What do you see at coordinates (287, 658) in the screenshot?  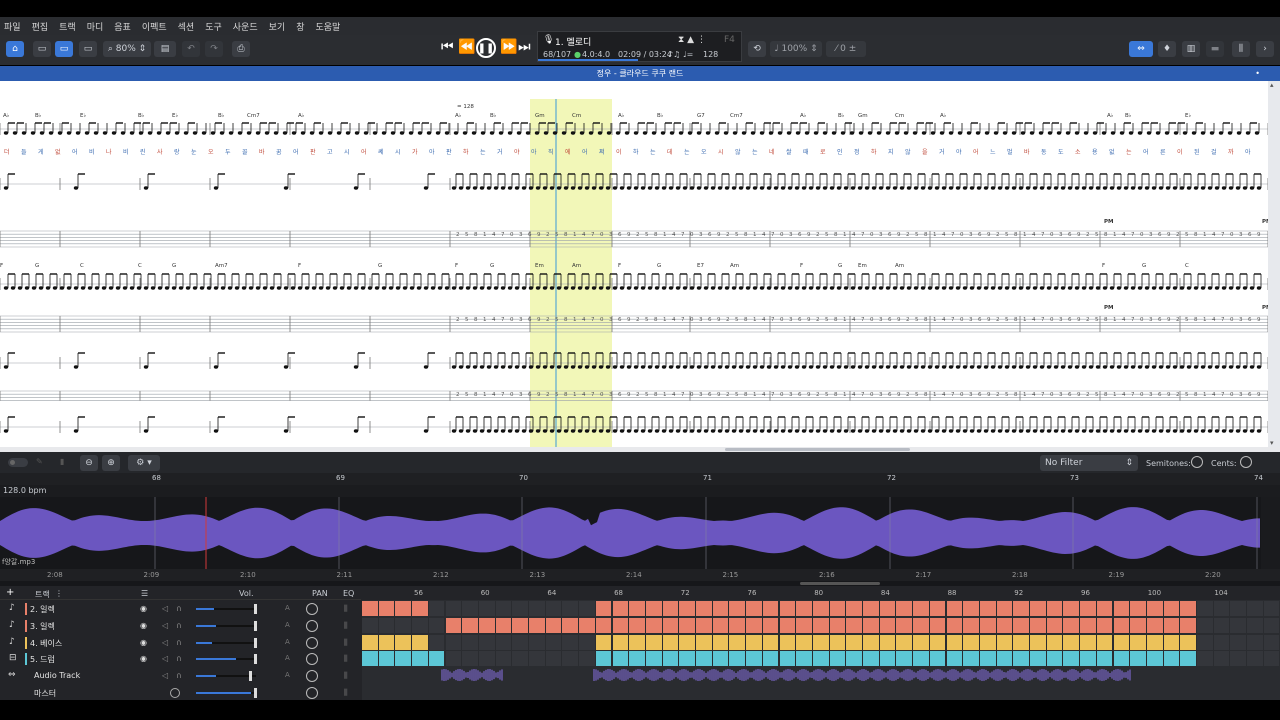 I see `automation-icon: A` at bounding box center [287, 658].